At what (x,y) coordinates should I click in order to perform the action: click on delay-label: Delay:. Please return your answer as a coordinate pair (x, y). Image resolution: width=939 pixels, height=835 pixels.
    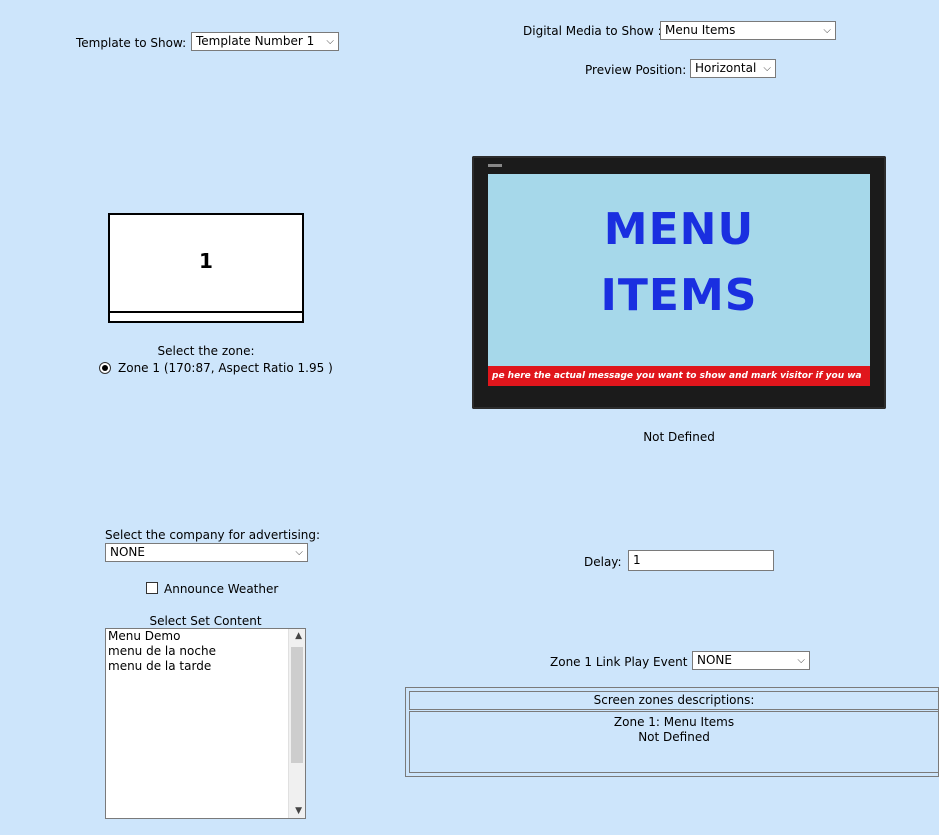
    Looking at the image, I should click on (603, 562).